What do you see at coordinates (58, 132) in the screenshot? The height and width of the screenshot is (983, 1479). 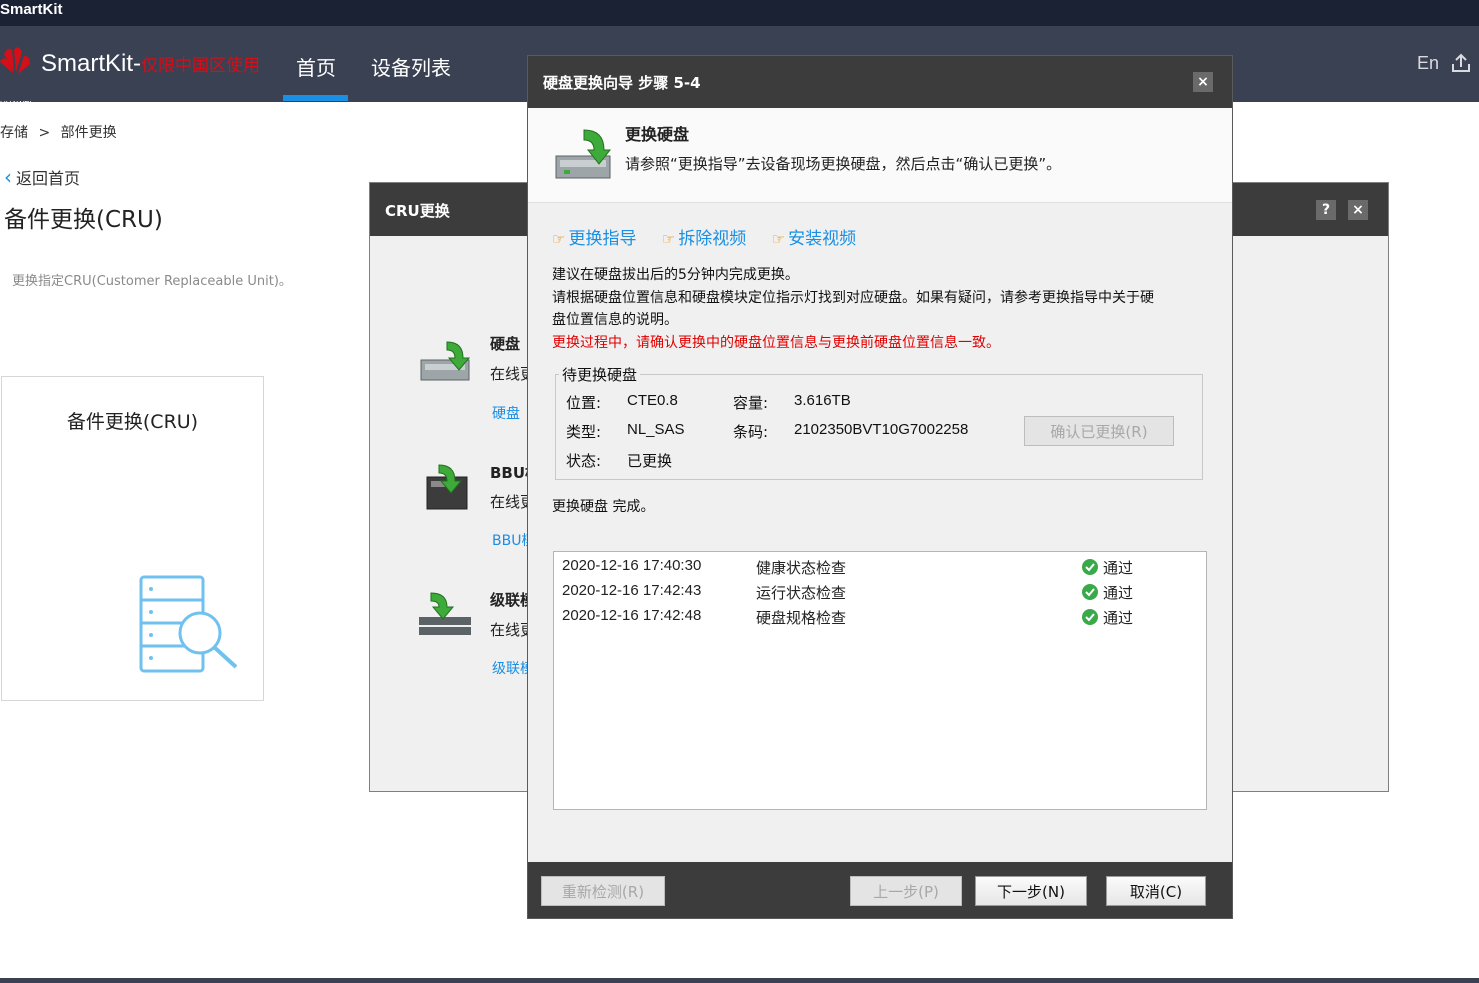 I see `breadcrumb: 存储 > 部件更换` at bounding box center [58, 132].